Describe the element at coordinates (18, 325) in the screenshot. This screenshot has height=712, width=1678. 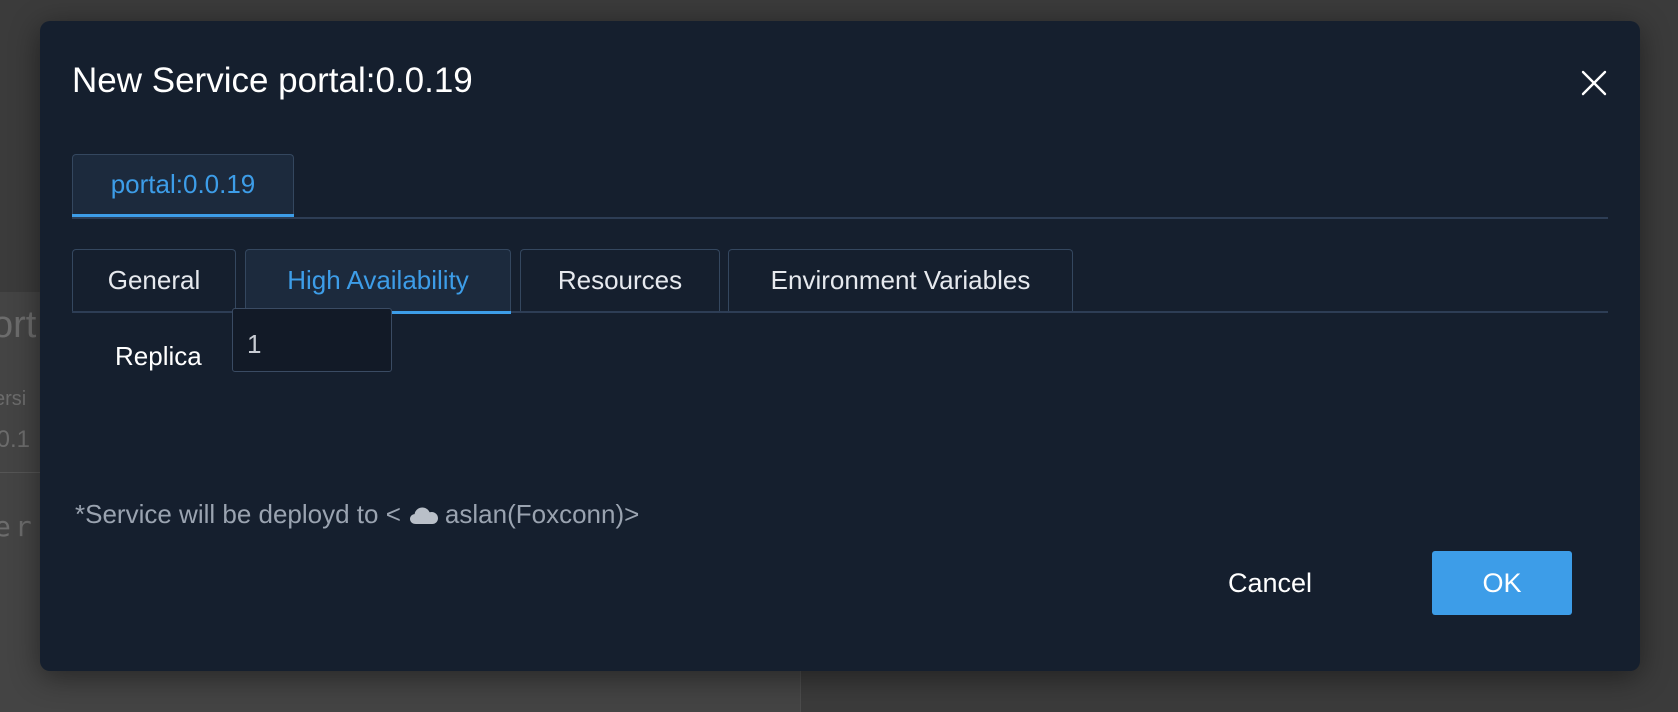
I see `background-title: ort` at that location.